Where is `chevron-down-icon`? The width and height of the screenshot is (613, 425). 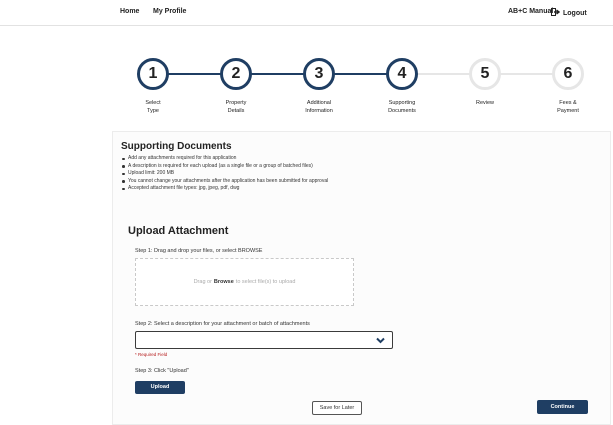 chevron-down-icon is located at coordinates (380, 340).